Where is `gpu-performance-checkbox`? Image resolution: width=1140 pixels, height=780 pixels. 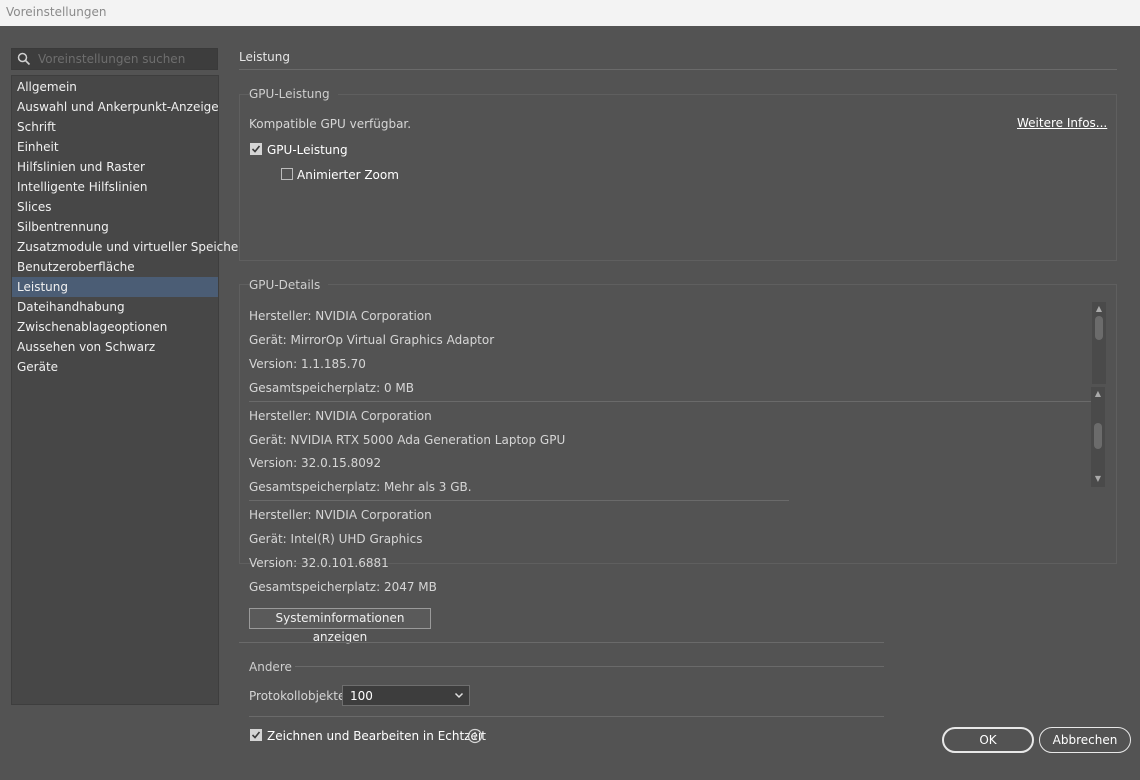
gpu-performance-checkbox is located at coordinates (256, 149).